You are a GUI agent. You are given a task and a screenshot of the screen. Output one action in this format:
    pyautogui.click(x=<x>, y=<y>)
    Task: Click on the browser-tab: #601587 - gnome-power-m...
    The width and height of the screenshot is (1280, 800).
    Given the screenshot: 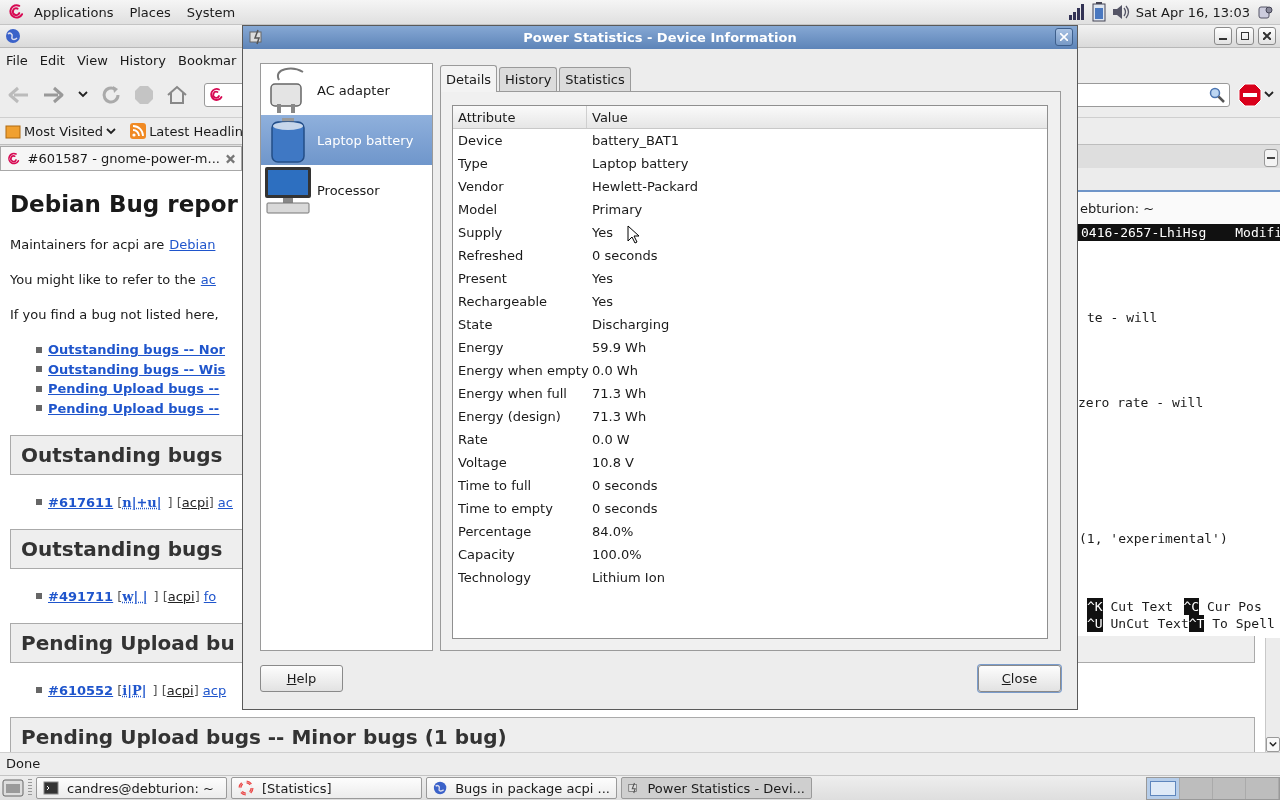 What is the action you would take?
    pyautogui.click(x=121, y=158)
    